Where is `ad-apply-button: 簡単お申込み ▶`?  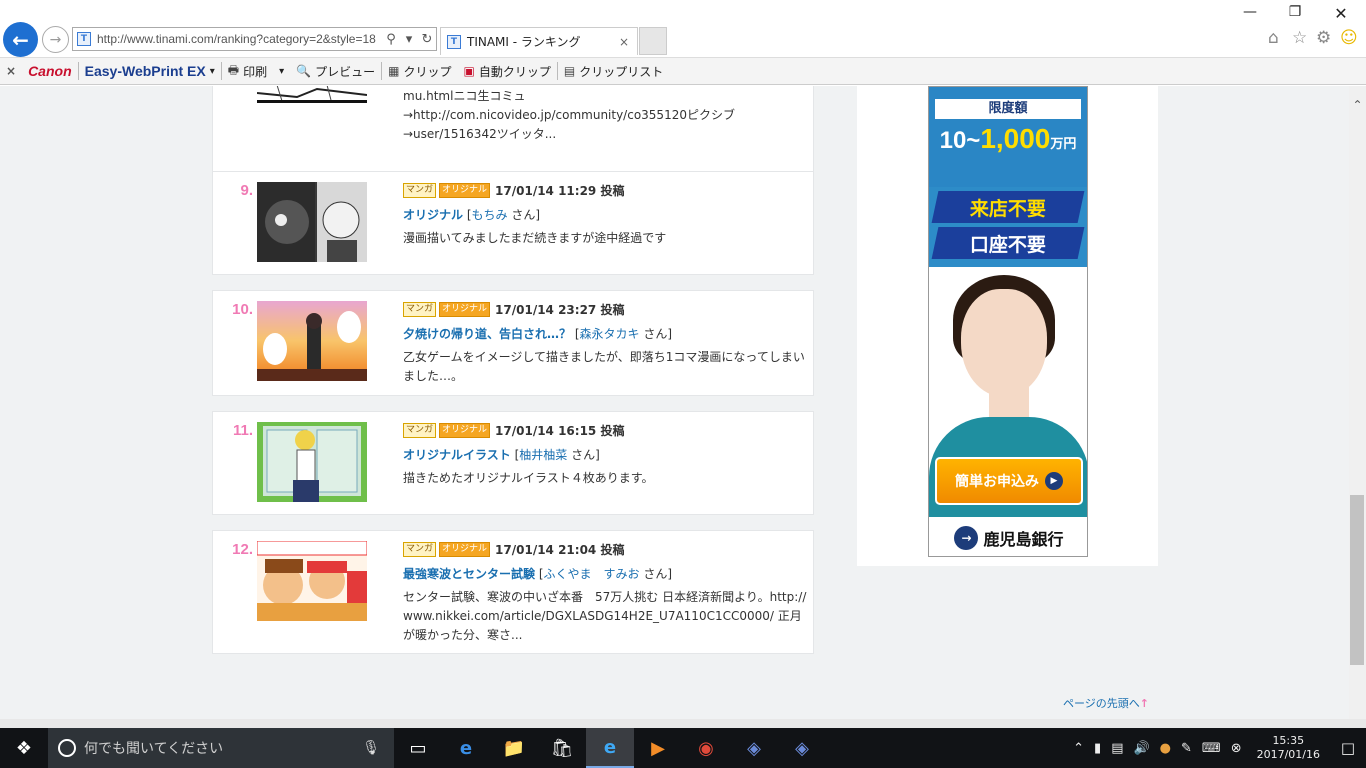
ad-apply-button: 簡単お申込み ▶ is located at coordinates (1009, 481).